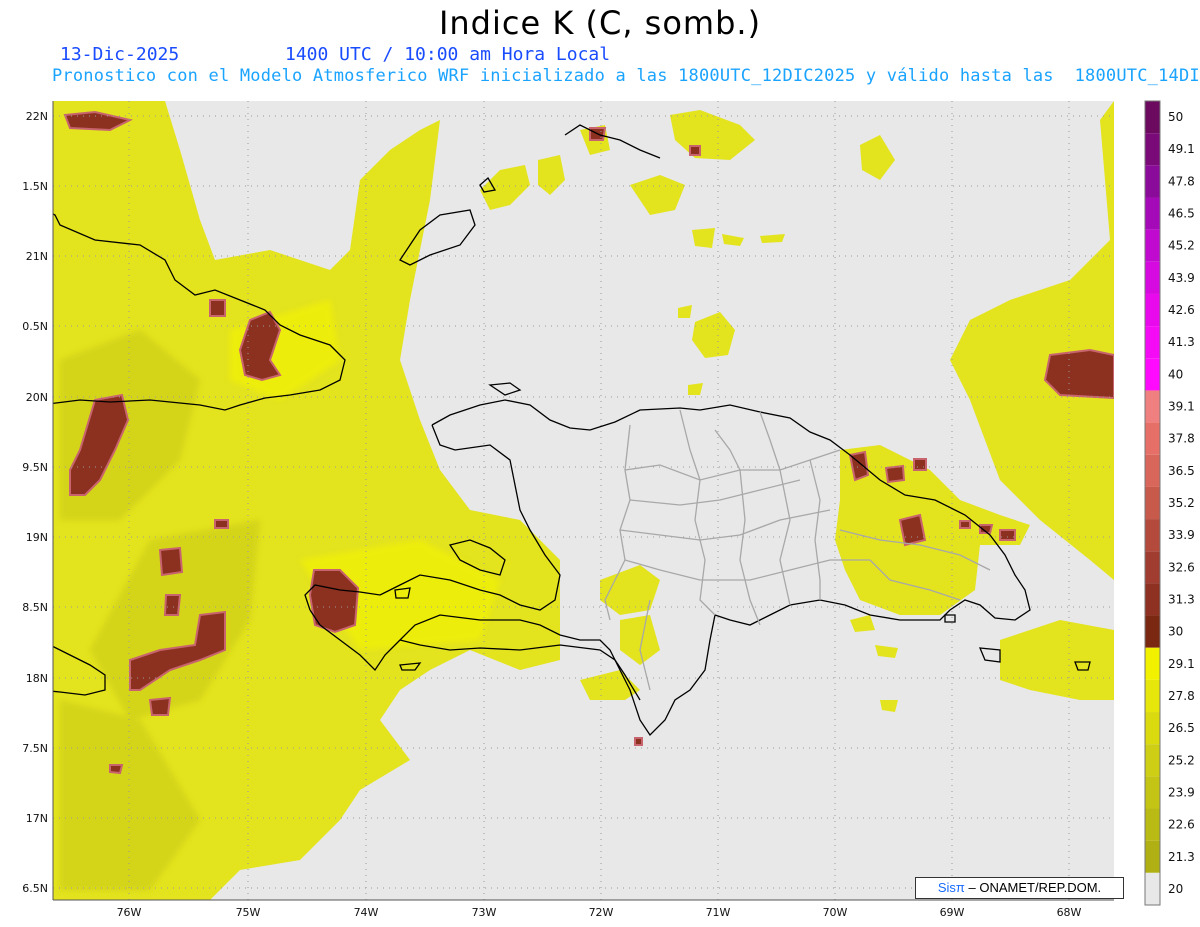 The image size is (1200, 927). I want to click on y-tick-label: 18N, so click(37, 678).